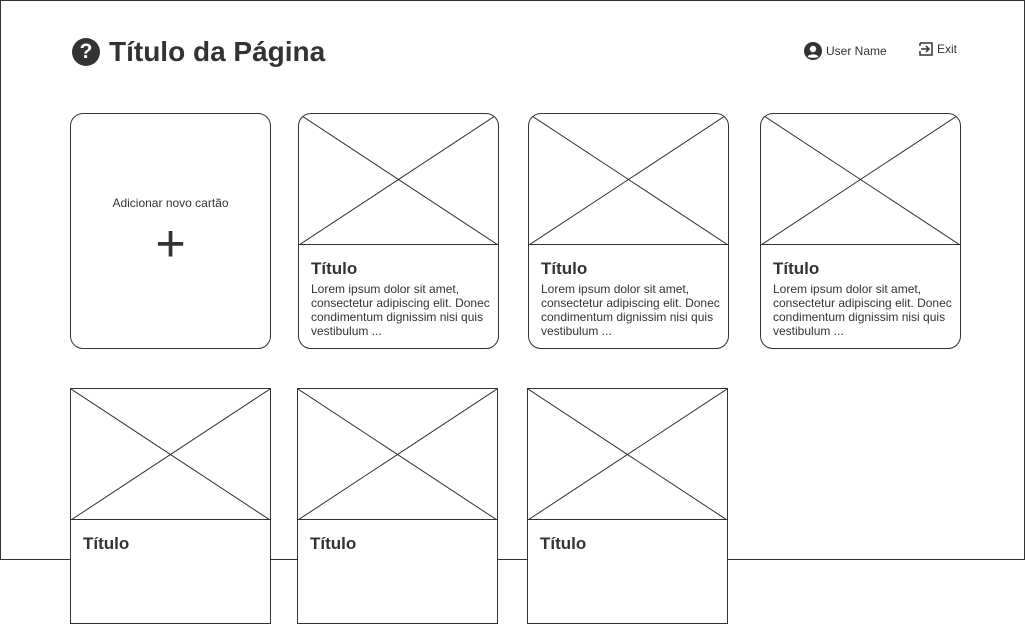 The width and height of the screenshot is (1025, 624). What do you see at coordinates (86, 52) in the screenshot?
I see `help-icon: ?` at bounding box center [86, 52].